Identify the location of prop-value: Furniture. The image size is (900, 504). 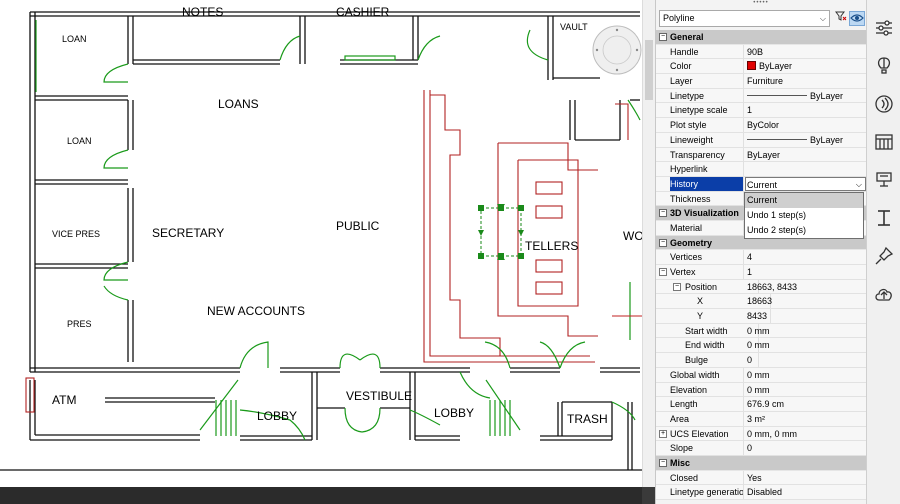
(806, 81).